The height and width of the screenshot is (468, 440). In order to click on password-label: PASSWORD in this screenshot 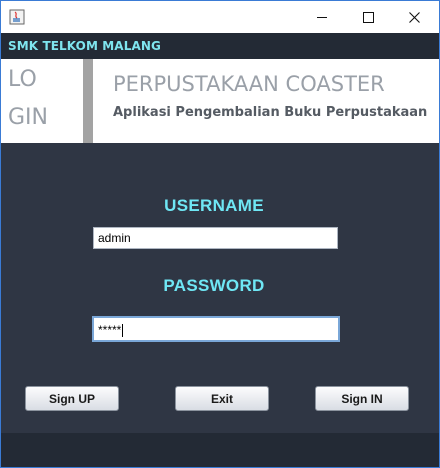, I will do `click(214, 285)`.